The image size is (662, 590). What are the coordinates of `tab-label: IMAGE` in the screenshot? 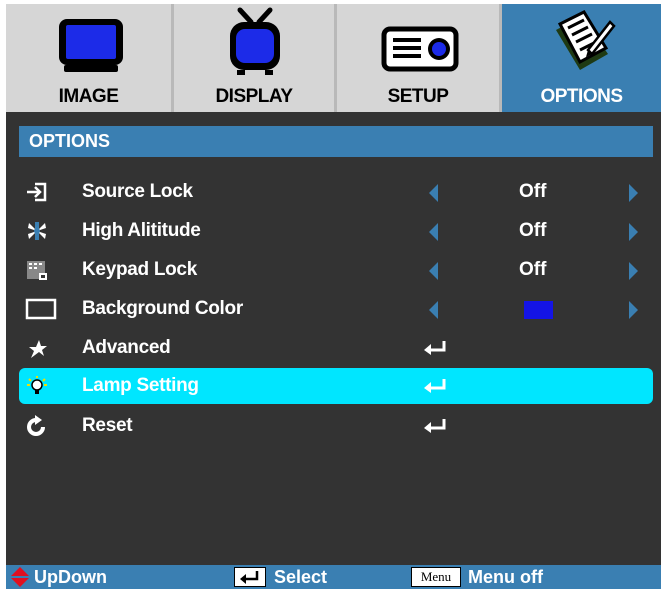 It's located at (88, 96).